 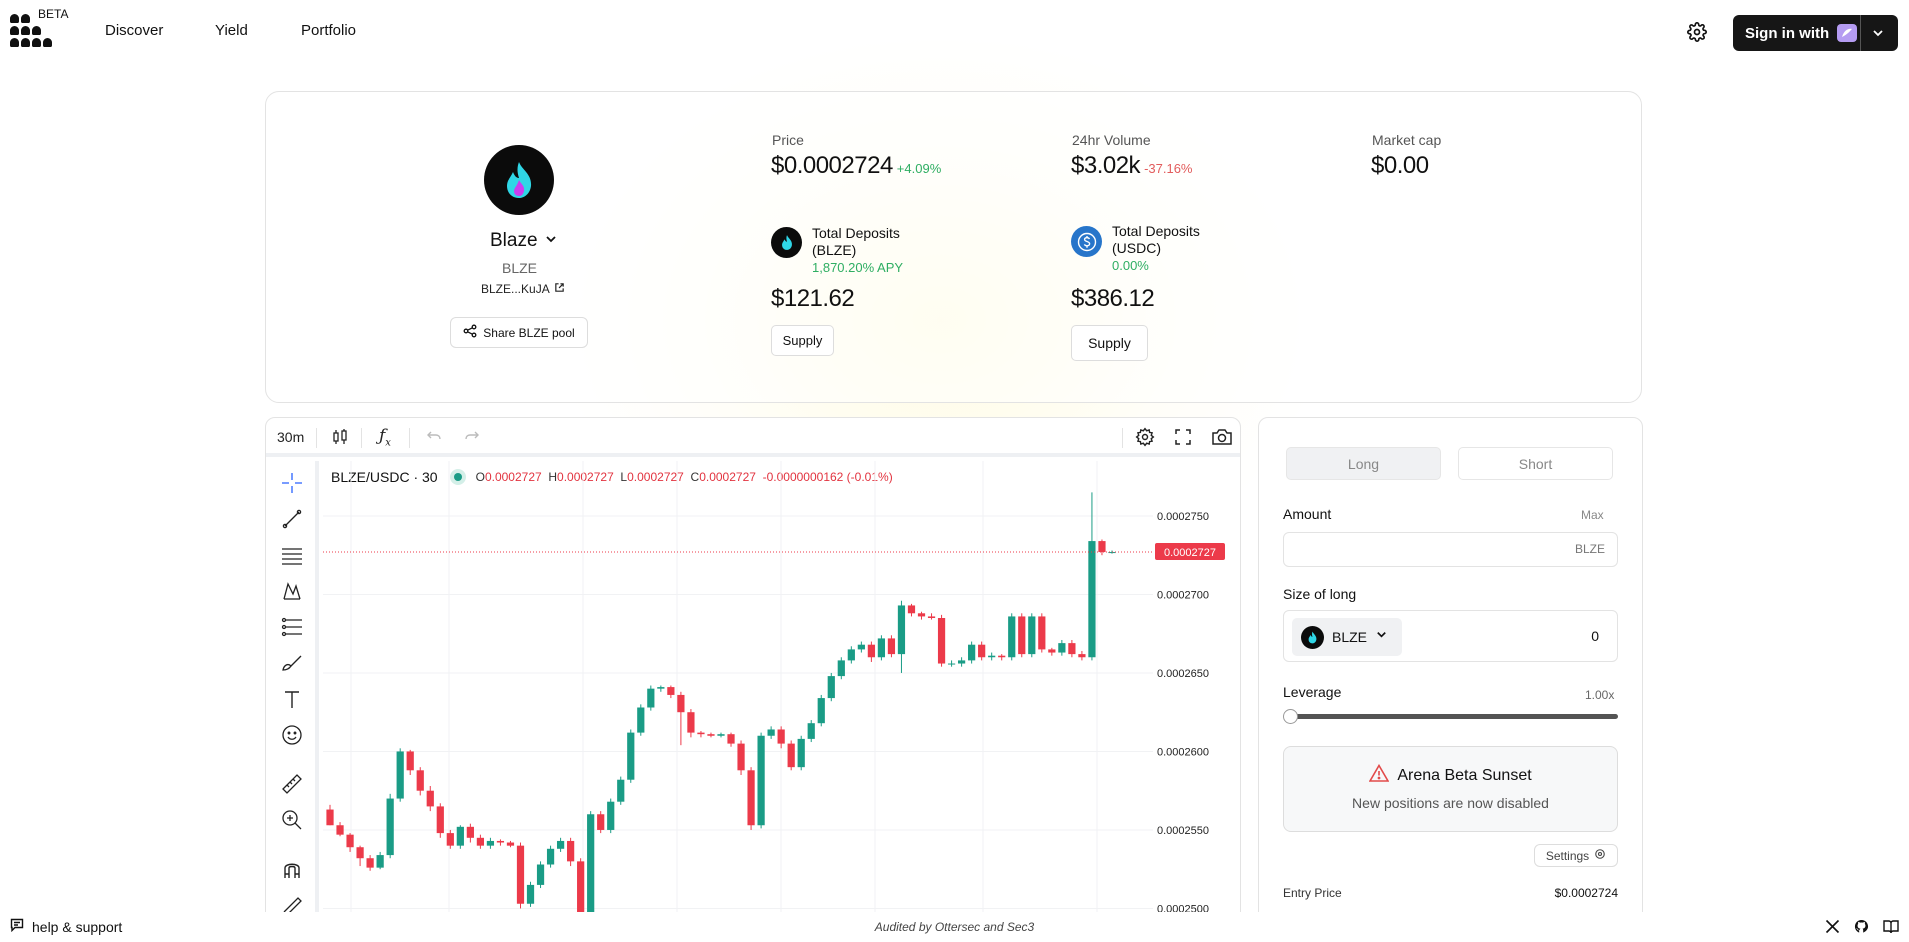 I want to click on nav-discover: Discover, so click(x=134, y=30).